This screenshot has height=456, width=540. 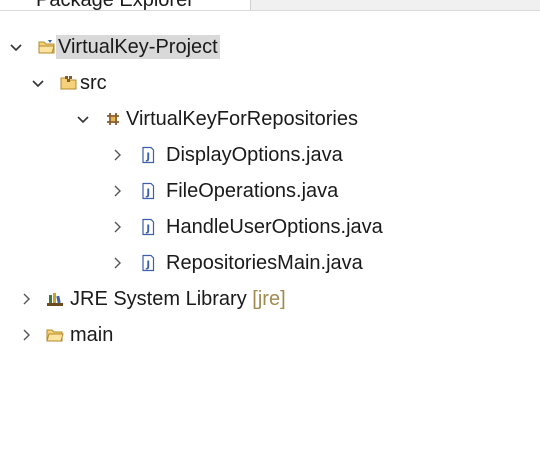 I want to click on library-name: JRE System Library, so click(x=158, y=299).